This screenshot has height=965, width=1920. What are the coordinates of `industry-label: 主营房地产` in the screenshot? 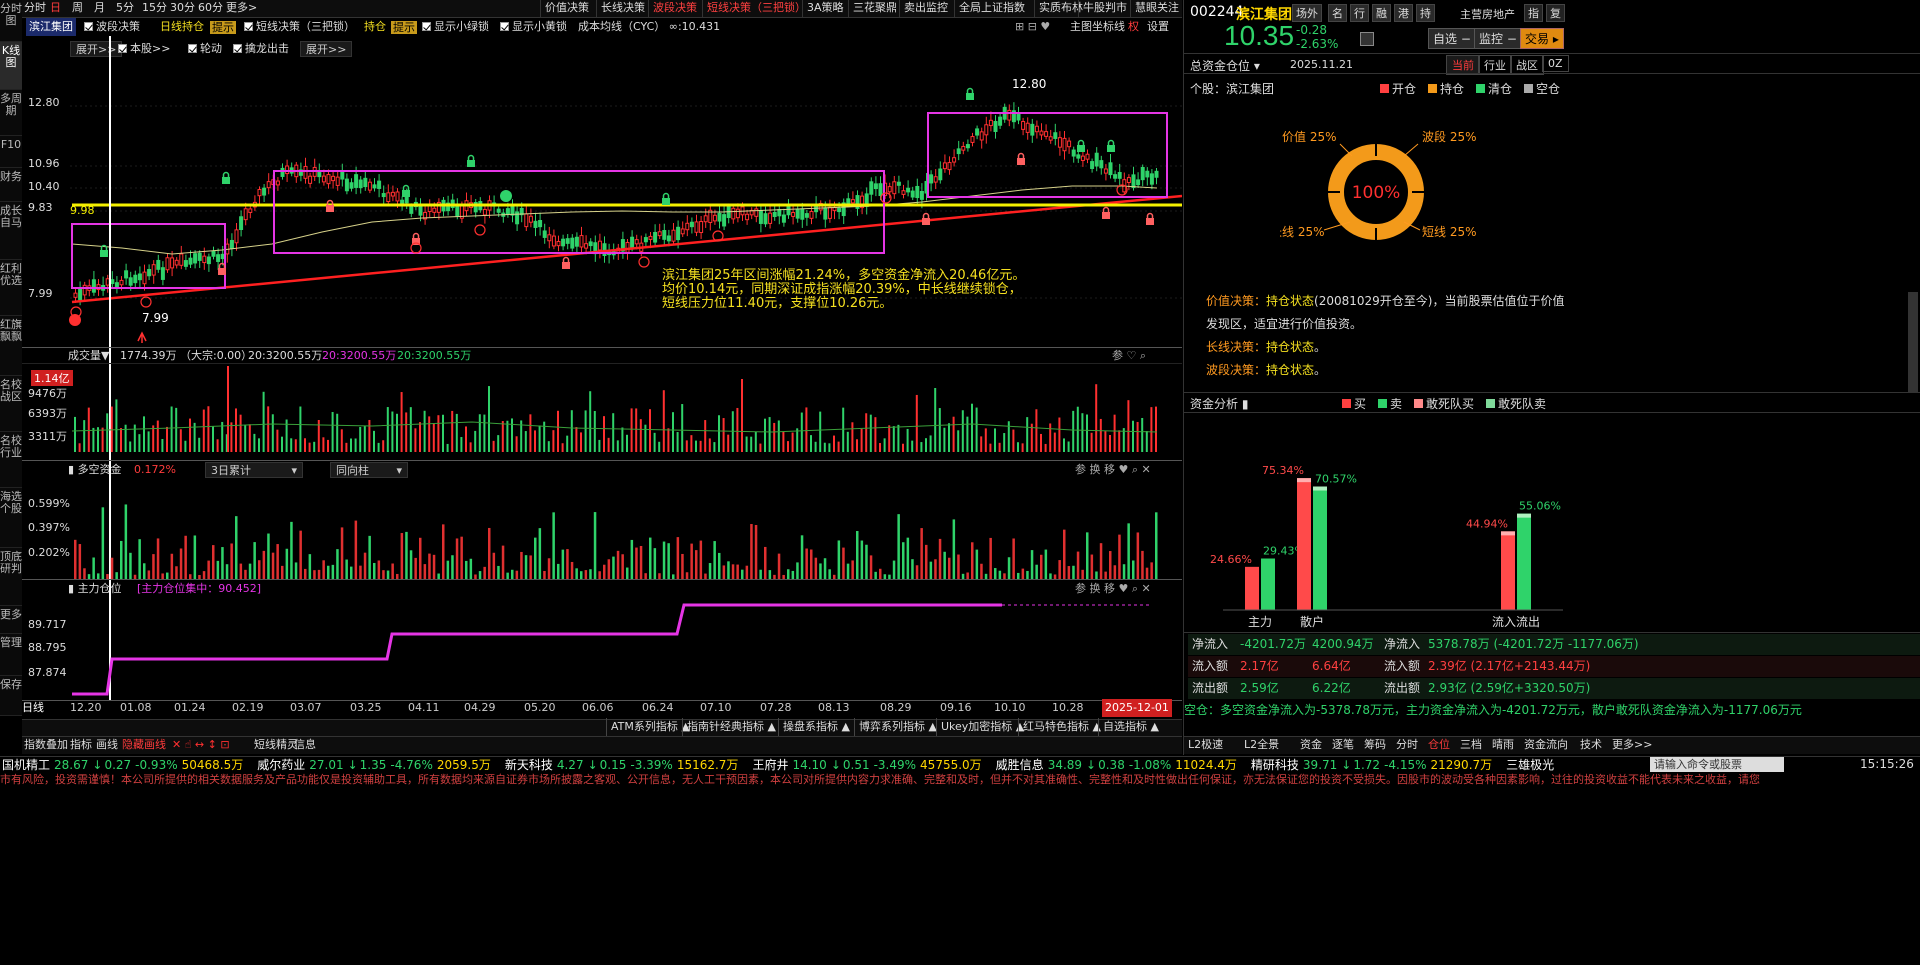 It's located at (1487, 14).